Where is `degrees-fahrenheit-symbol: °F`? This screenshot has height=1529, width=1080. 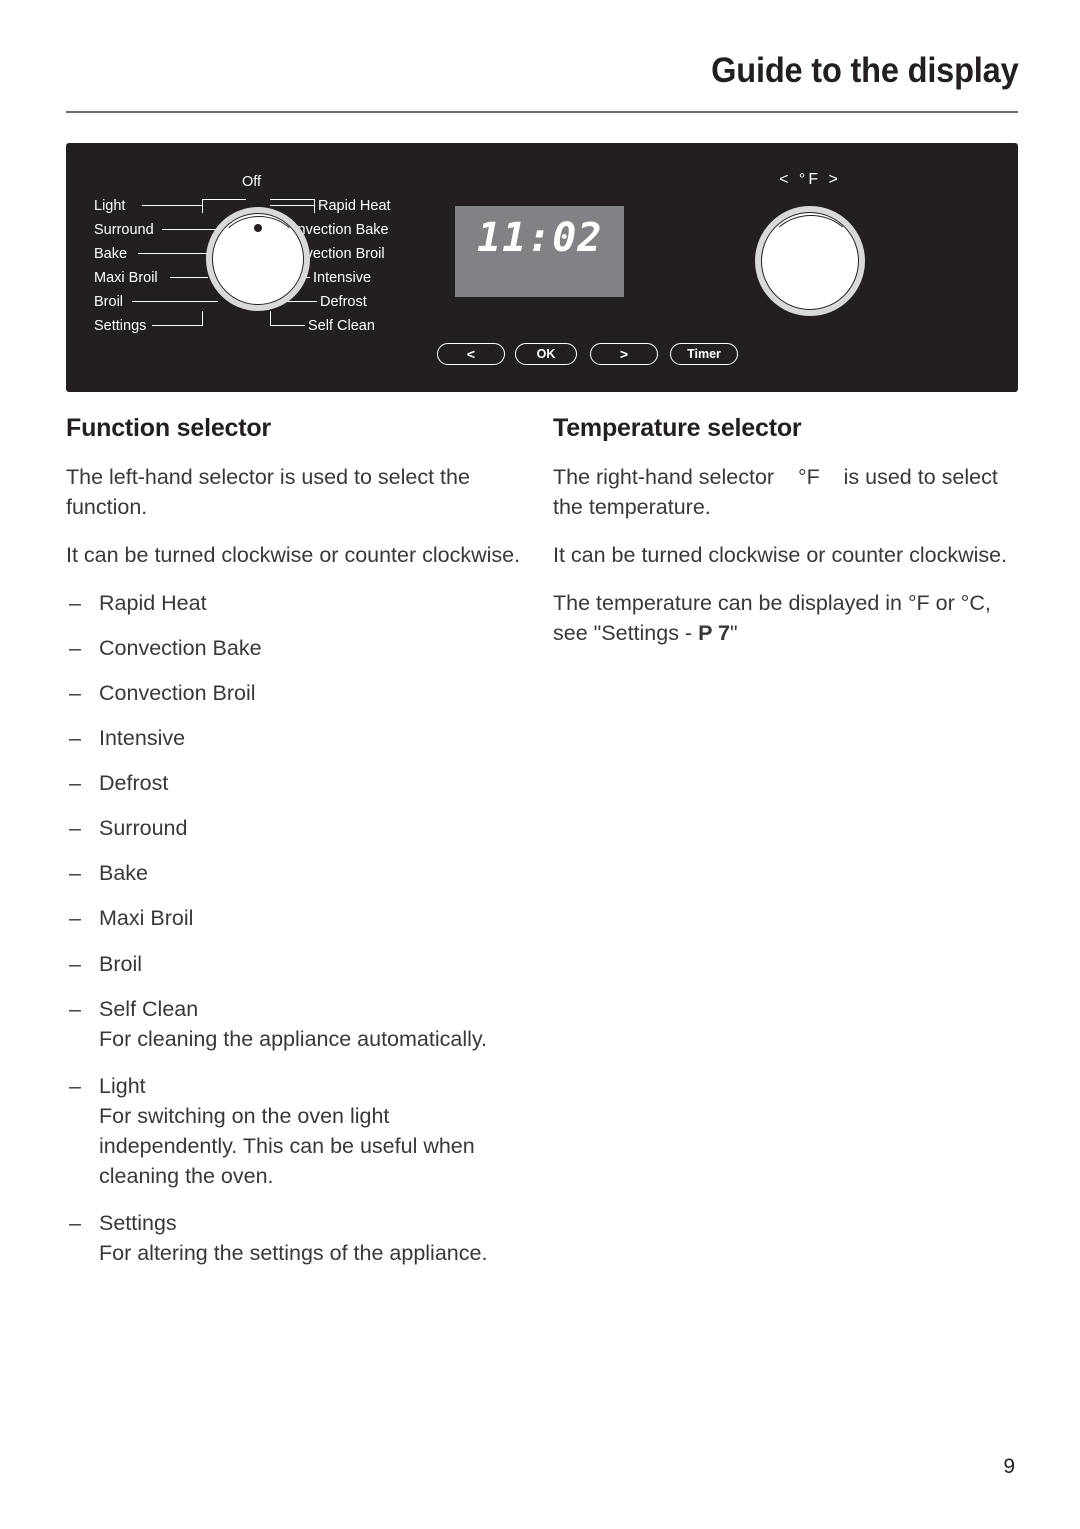 degrees-fahrenheit-symbol: °F is located at coordinates (809, 476).